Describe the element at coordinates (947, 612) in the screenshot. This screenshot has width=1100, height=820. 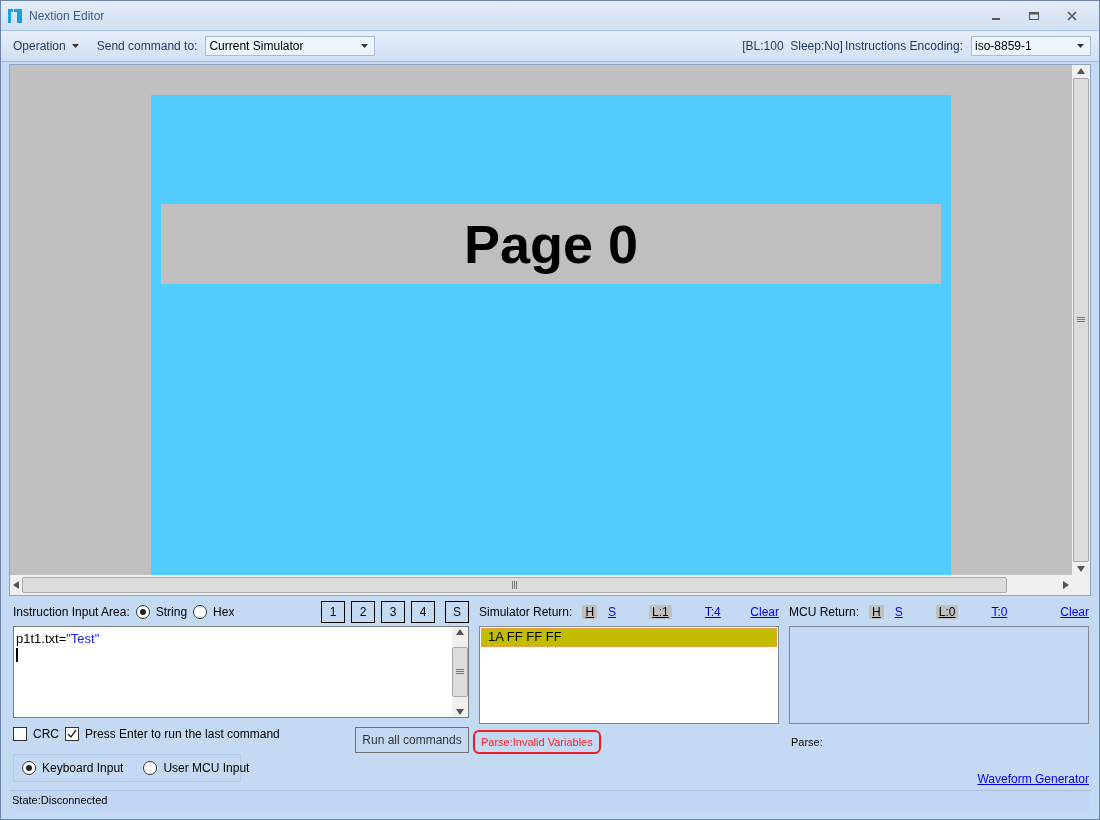
I see `format-toggle: L:0` at that location.